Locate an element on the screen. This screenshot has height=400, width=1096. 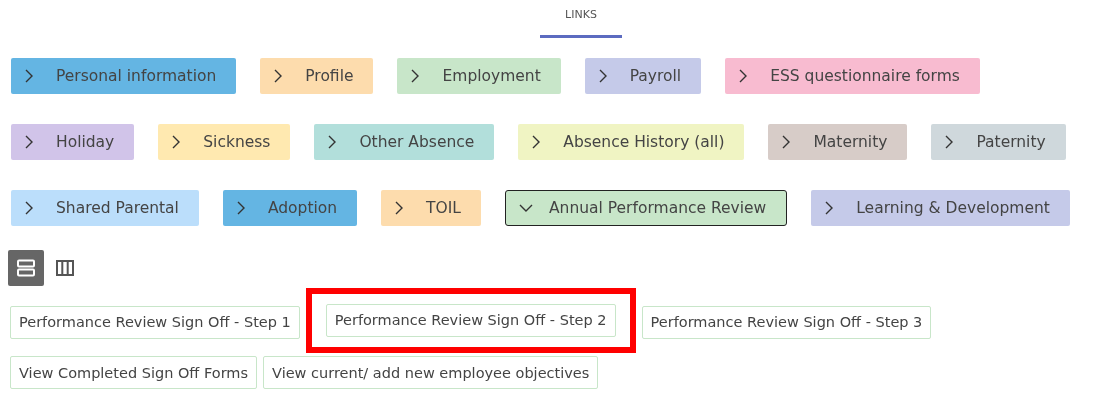
sub-link-button: View current/ add new employee objectives is located at coordinates (431, 372).